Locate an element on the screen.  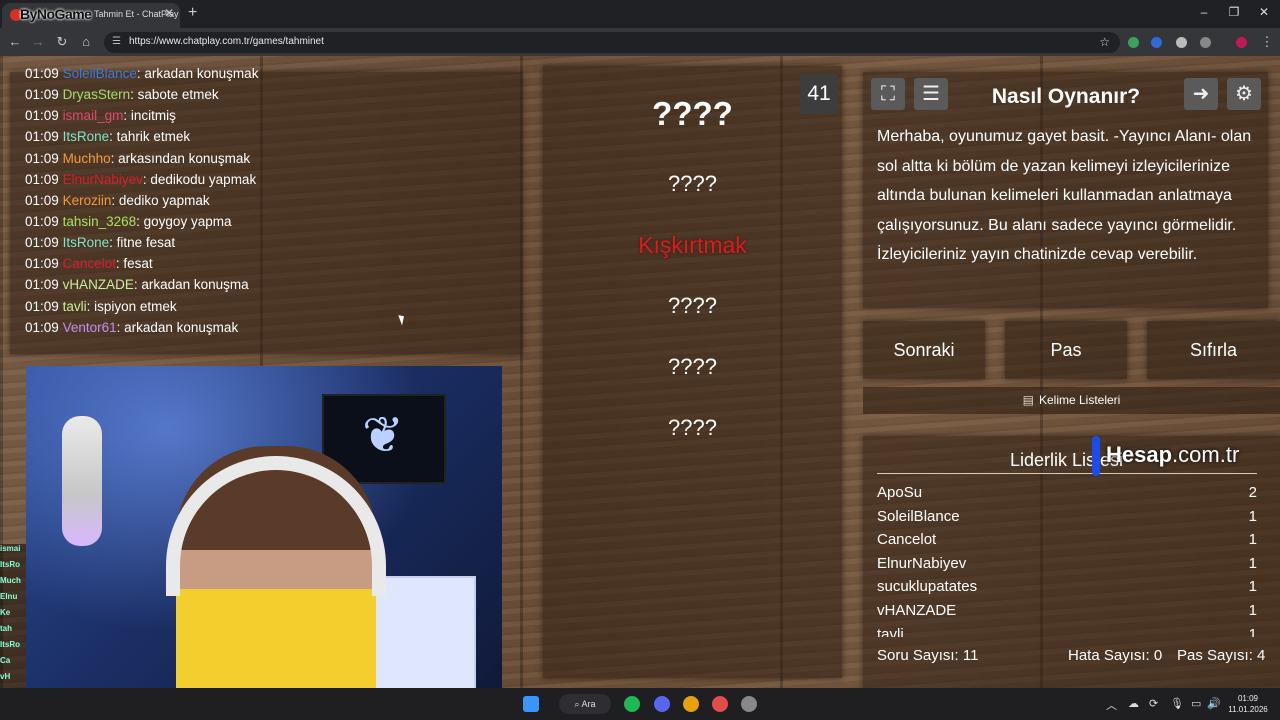
chrome-profile-icon is located at coordinates (720, 704).